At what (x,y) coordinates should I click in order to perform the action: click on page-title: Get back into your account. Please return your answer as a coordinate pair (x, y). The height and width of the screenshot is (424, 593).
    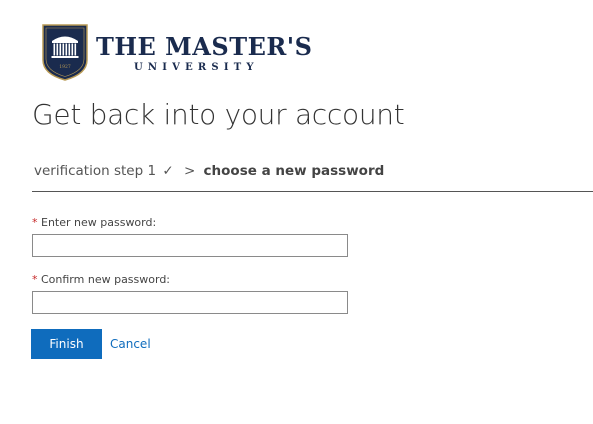
    Looking at the image, I should click on (218, 114).